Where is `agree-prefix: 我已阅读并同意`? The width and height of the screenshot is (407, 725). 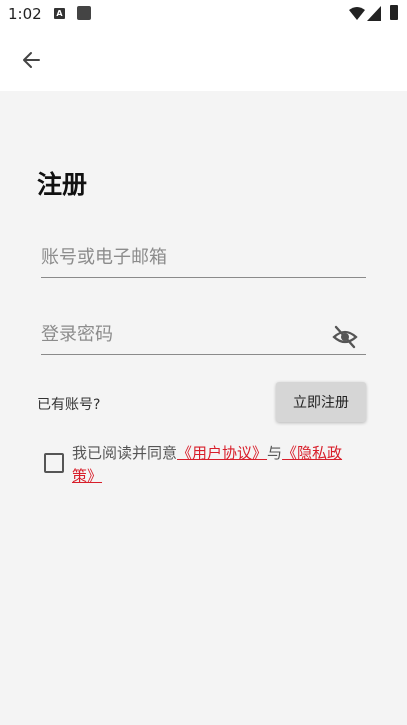
agree-prefix: 我已阅读并同意 is located at coordinates (125, 453).